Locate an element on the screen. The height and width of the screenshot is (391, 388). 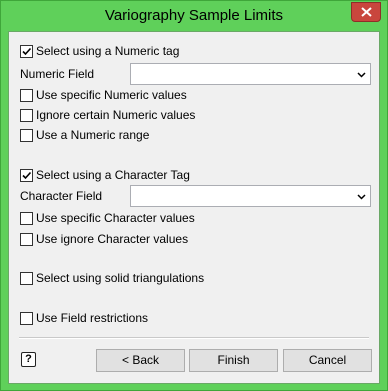
close-button is located at coordinates (366, 12).